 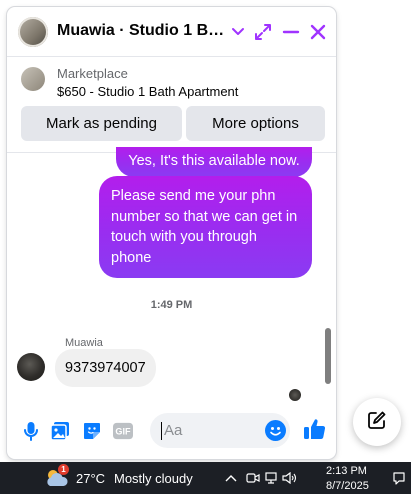 I want to click on sender-avatar, so click(x=31, y=367).